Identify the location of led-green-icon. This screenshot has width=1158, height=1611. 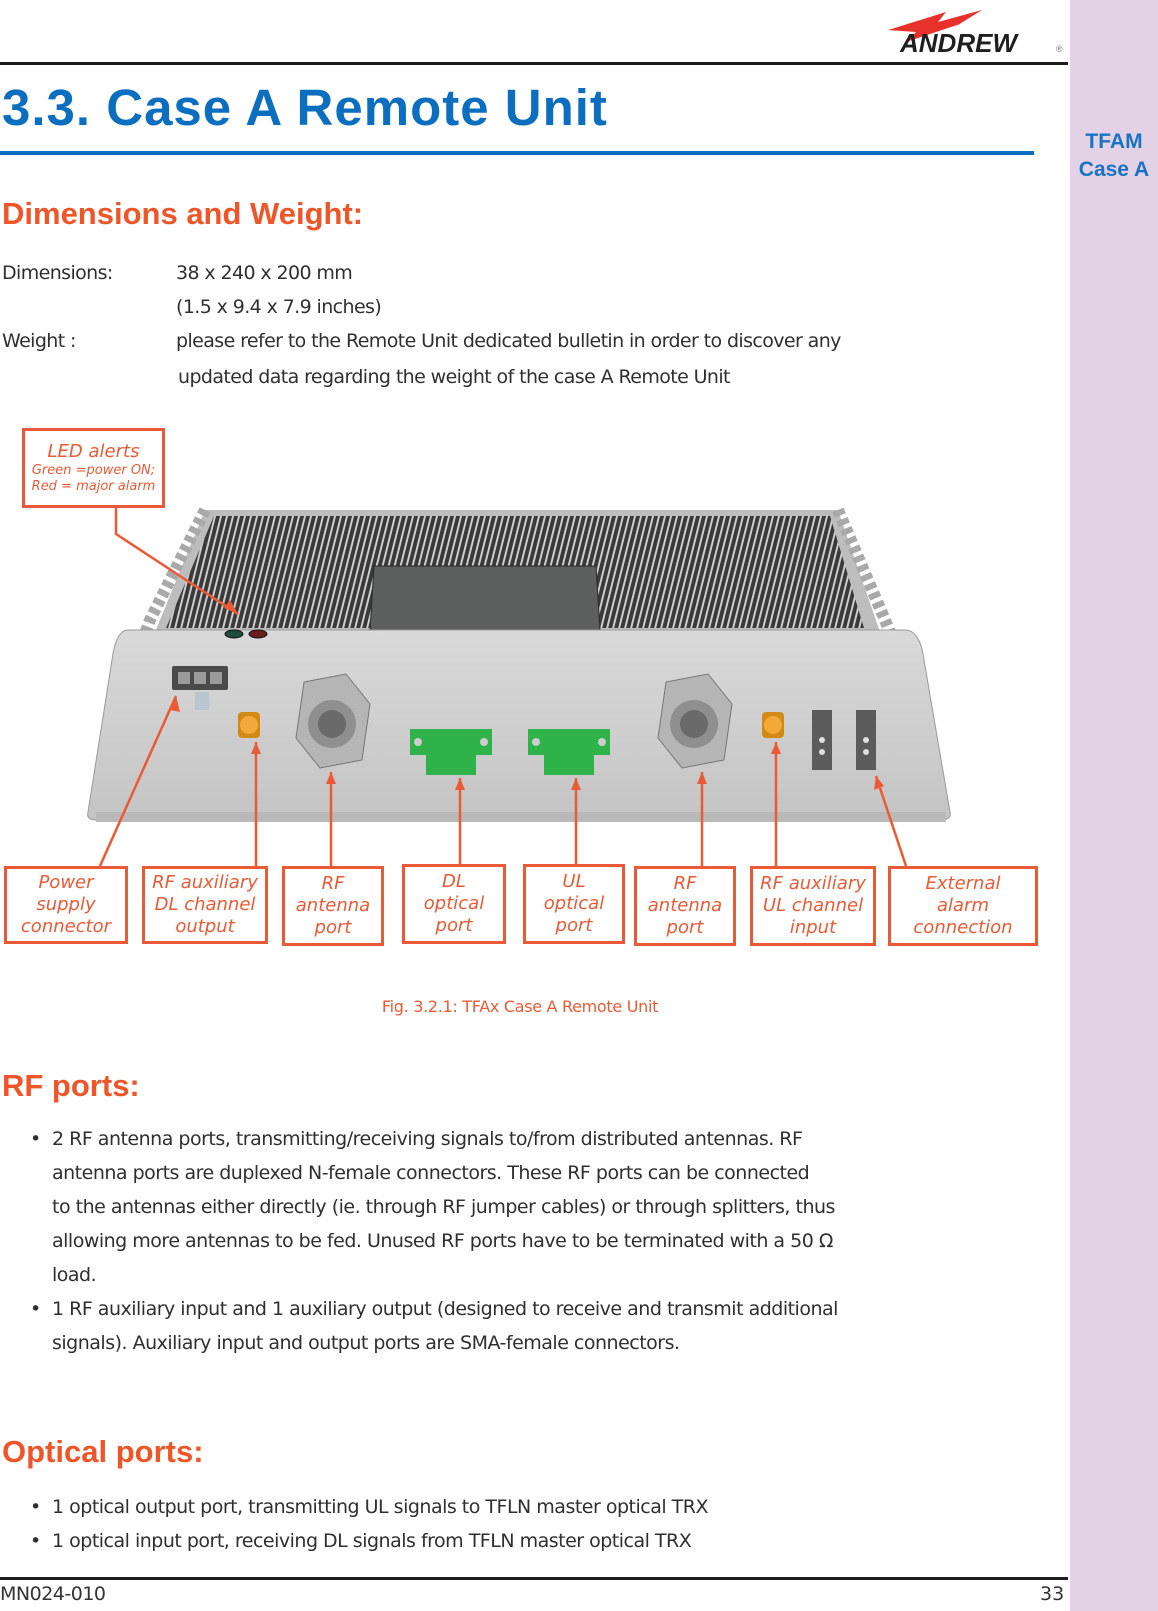
(234, 634).